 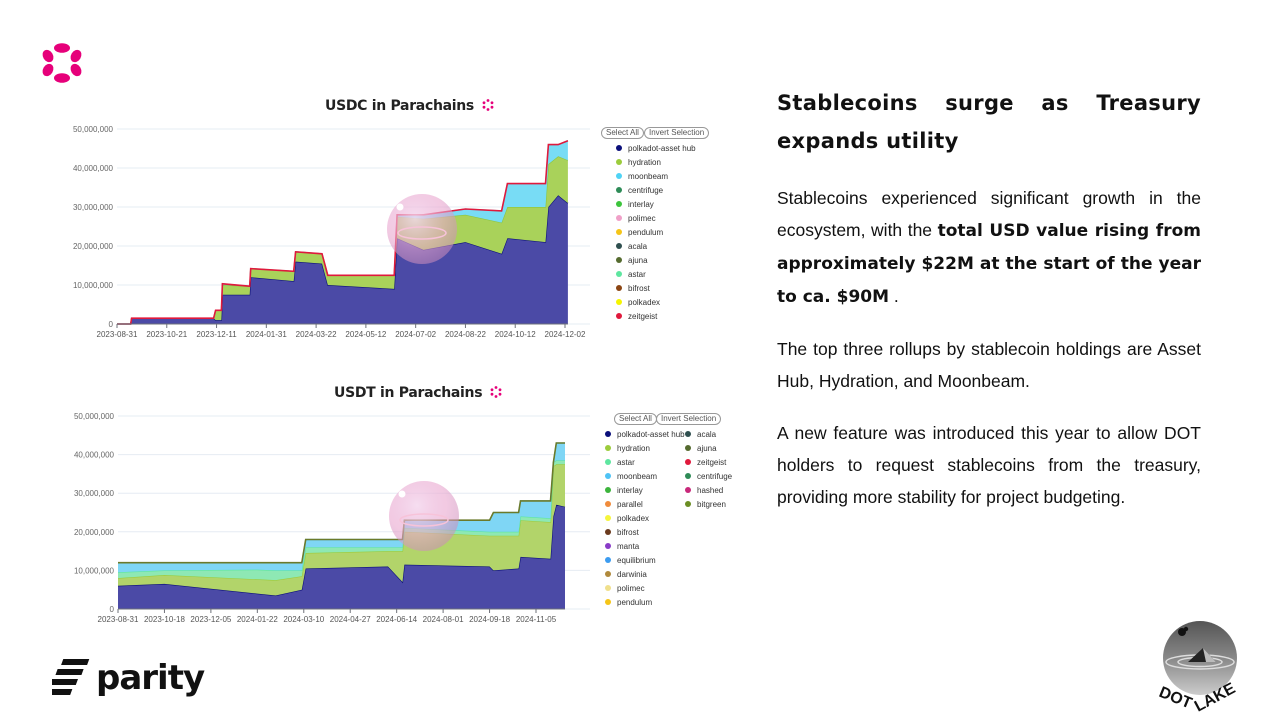 What do you see at coordinates (712, 462) in the screenshot?
I see `legend-label: zeitgeist` at bounding box center [712, 462].